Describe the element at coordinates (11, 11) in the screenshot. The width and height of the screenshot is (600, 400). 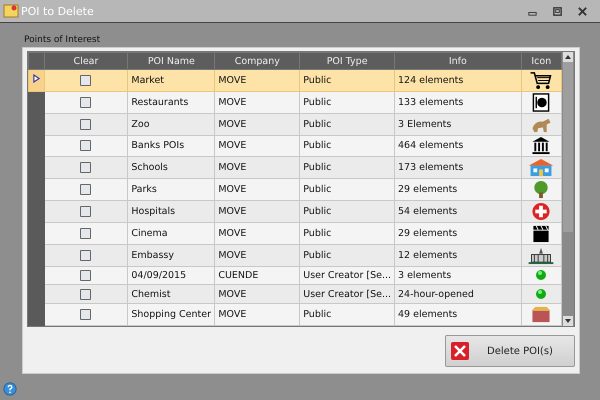
I see `app-icon` at that location.